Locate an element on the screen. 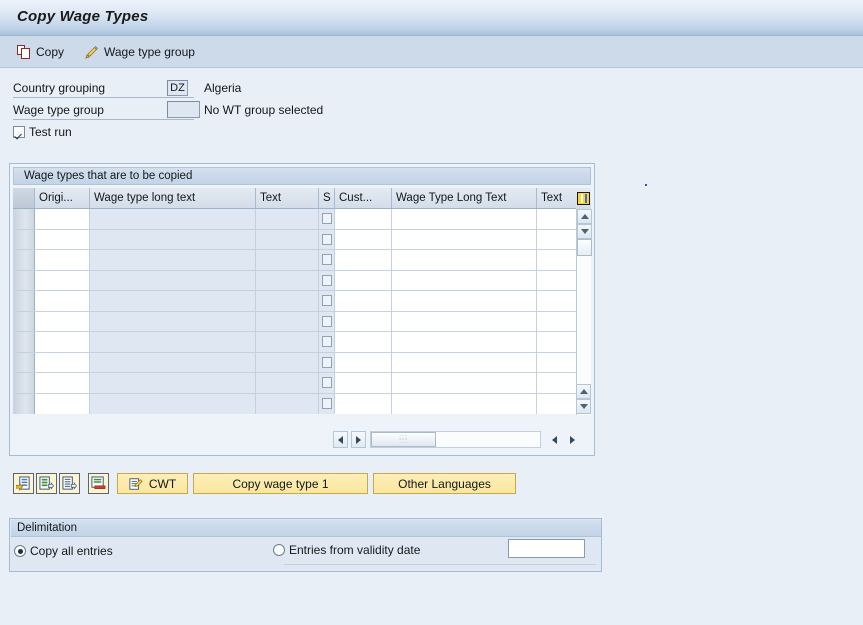 Image resolution: width=863 pixels, height=625 pixels. scroll-up-button is located at coordinates (584, 216).